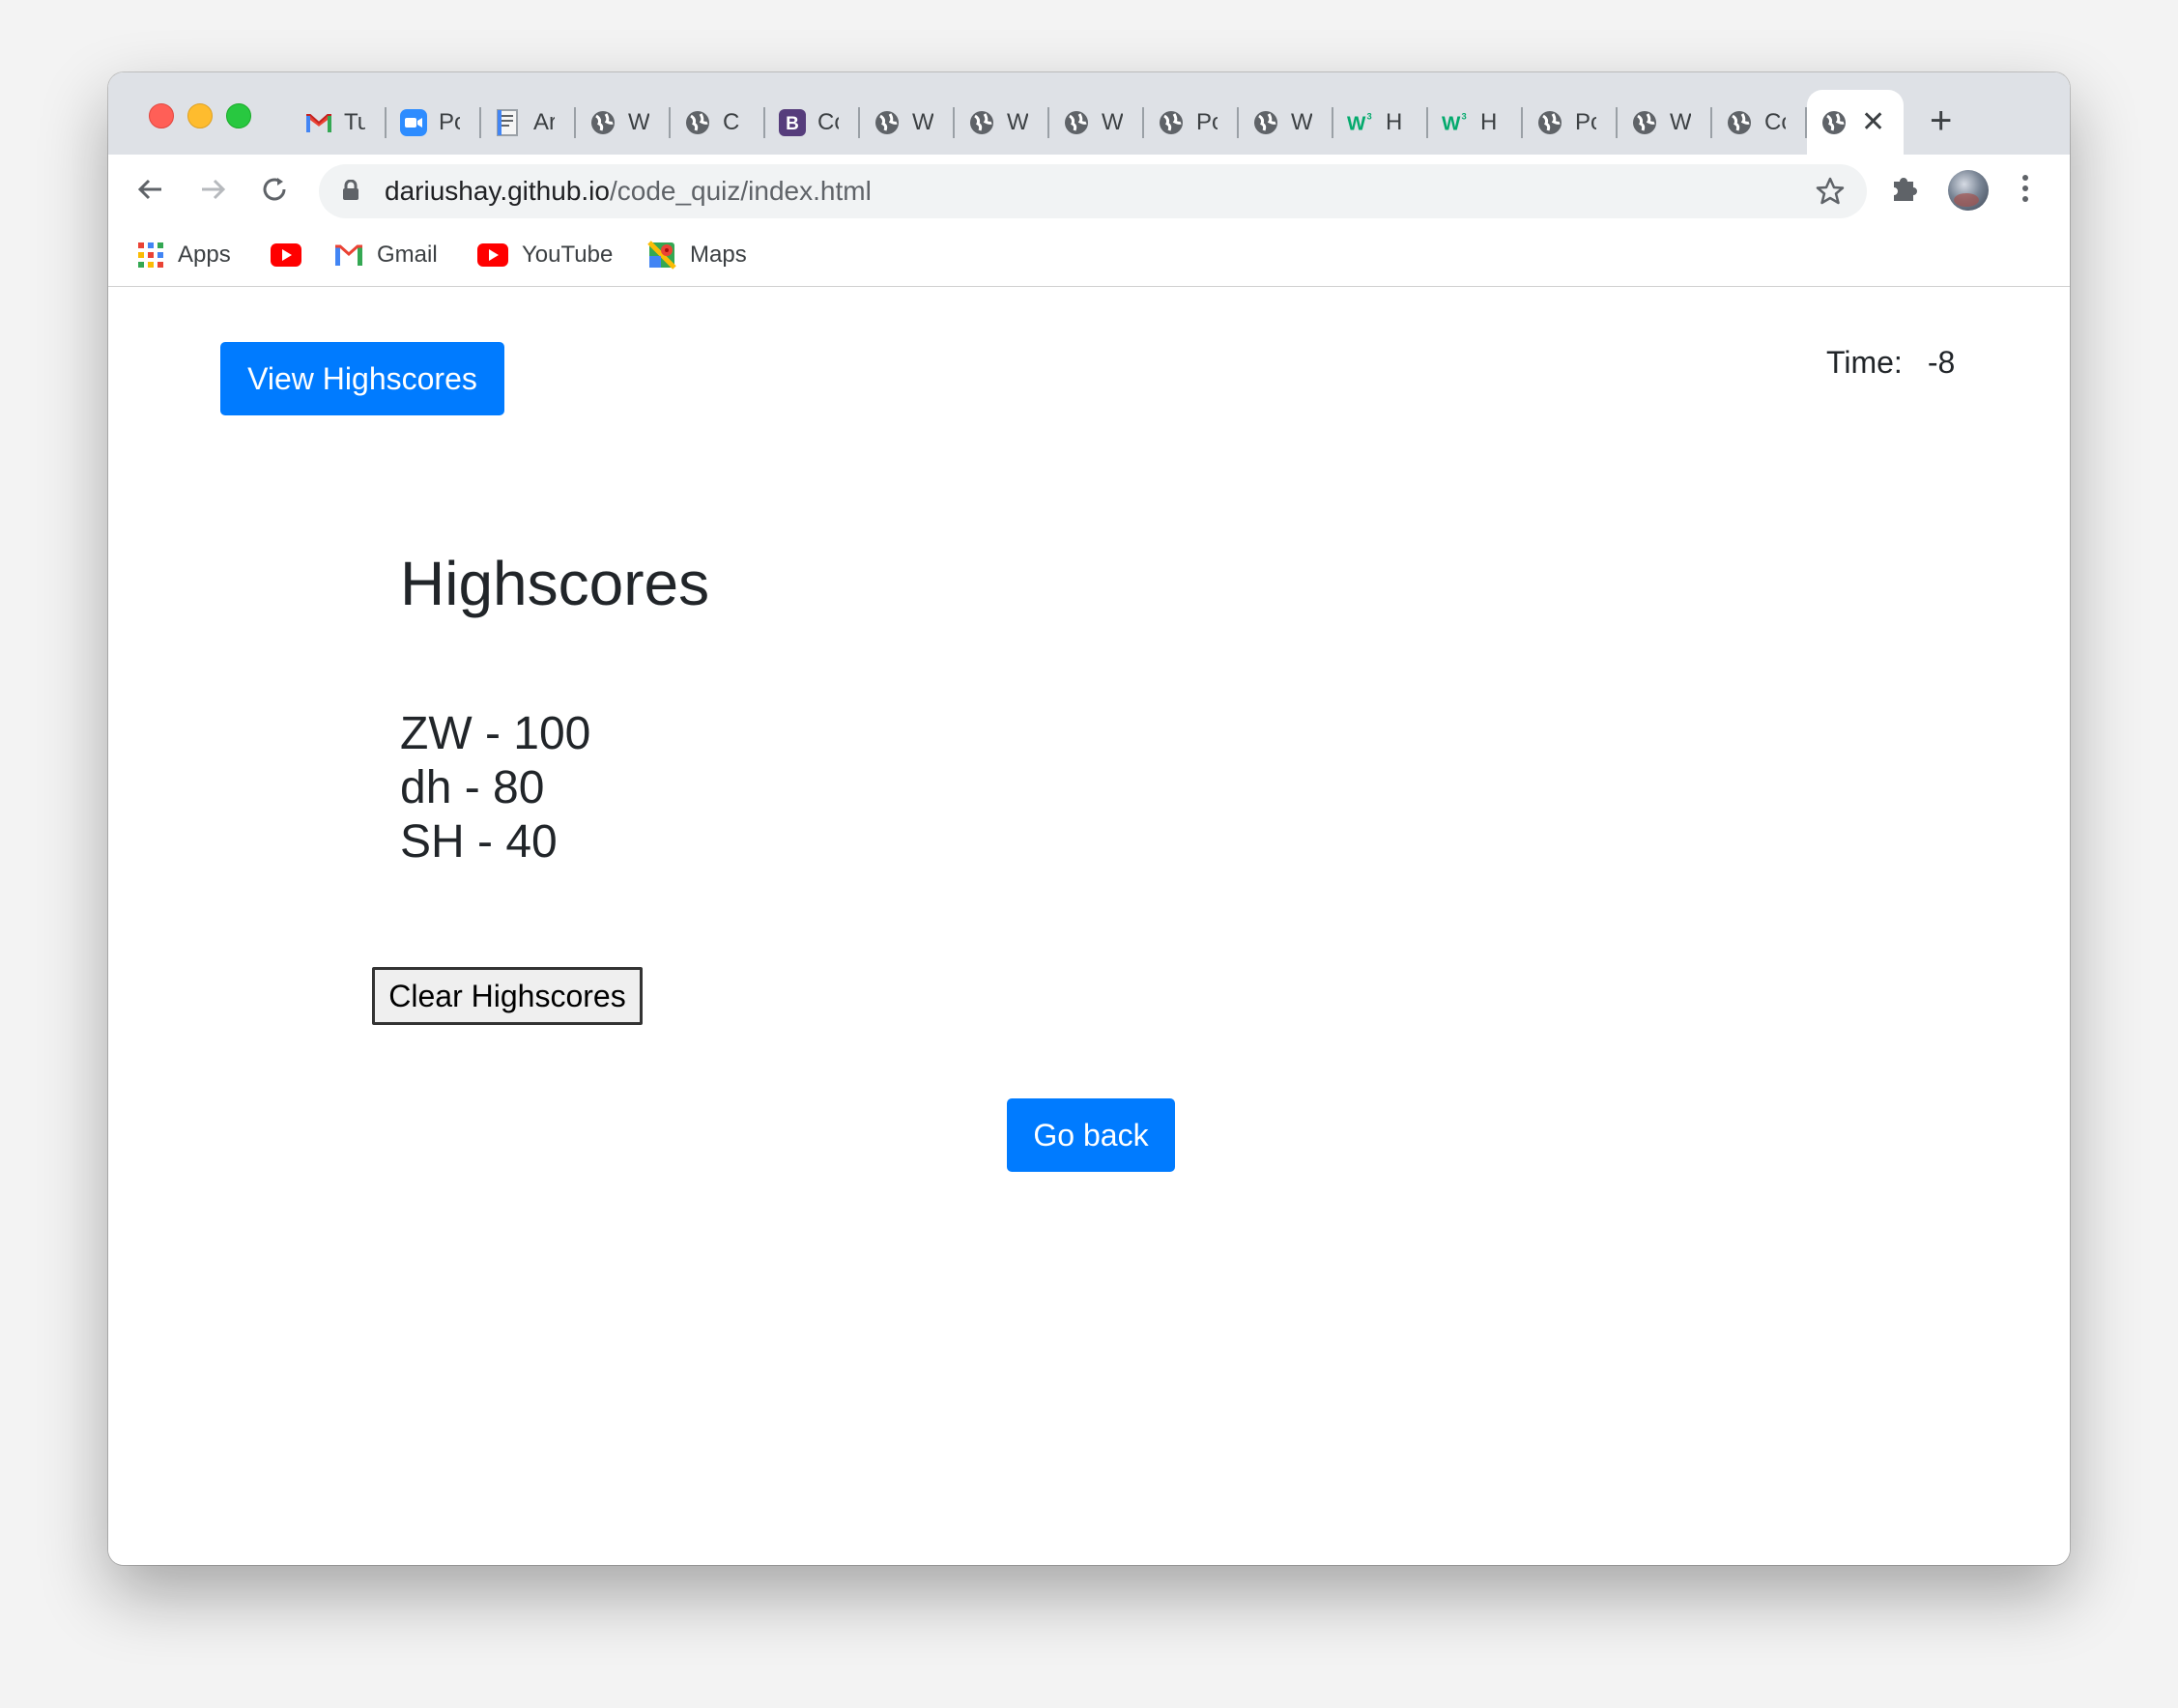  Describe the element at coordinates (150, 255) in the screenshot. I see `apps-grid-icon` at that location.